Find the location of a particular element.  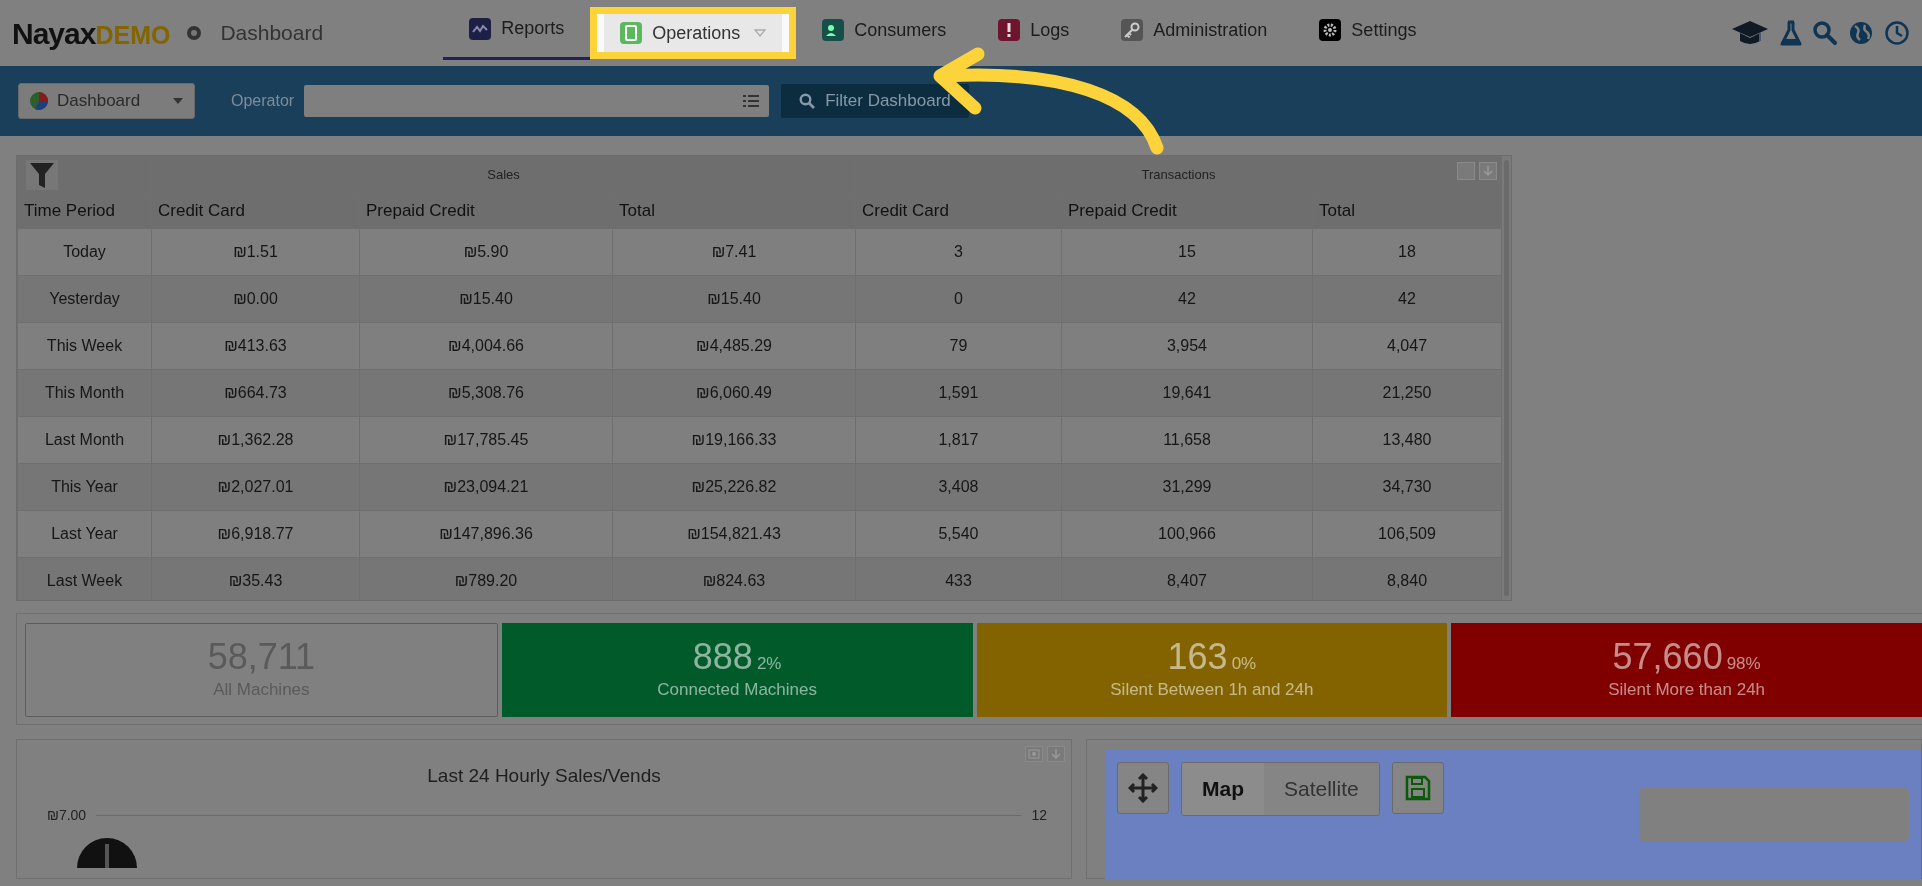

nav-tab: Settings is located at coordinates (1368, 30).